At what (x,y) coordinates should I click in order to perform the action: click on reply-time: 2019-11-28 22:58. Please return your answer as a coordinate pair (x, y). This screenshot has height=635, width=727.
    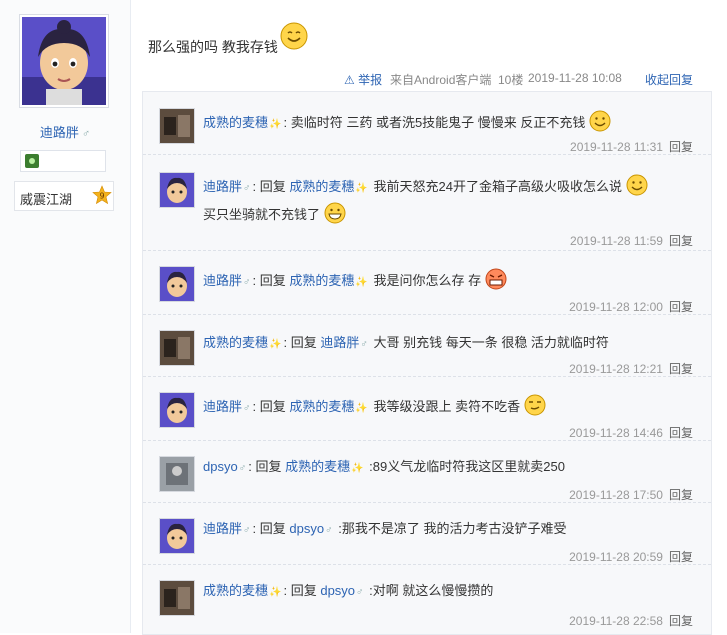
    Looking at the image, I should click on (616, 621).